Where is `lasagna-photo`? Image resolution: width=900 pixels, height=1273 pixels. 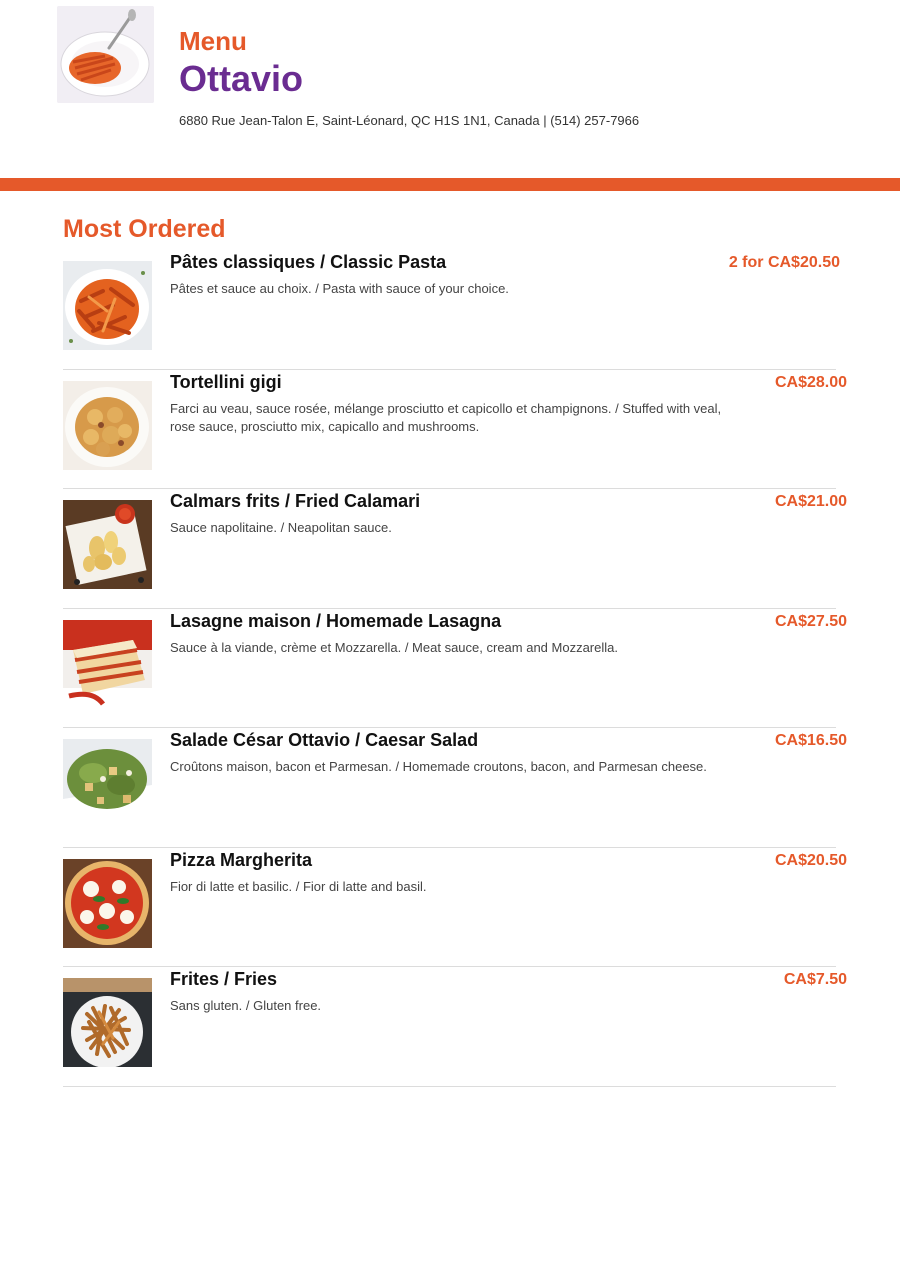 lasagna-photo is located at coordinates (107, 664).